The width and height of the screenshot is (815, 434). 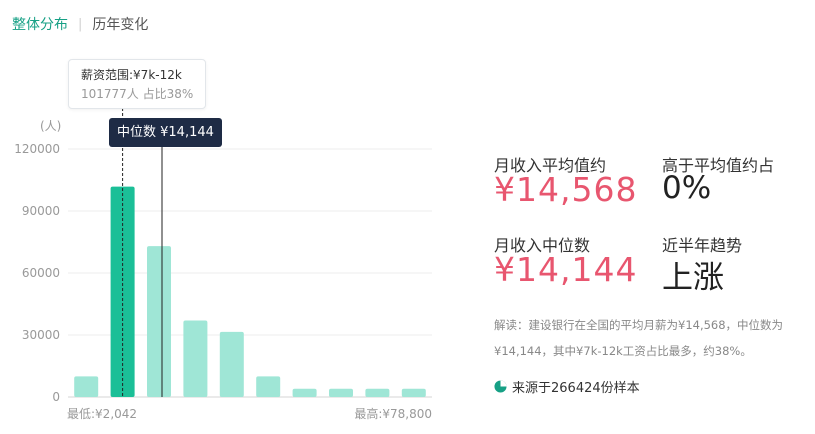 I want to click on trend-value: 上涨, so click(x=693, y=278).